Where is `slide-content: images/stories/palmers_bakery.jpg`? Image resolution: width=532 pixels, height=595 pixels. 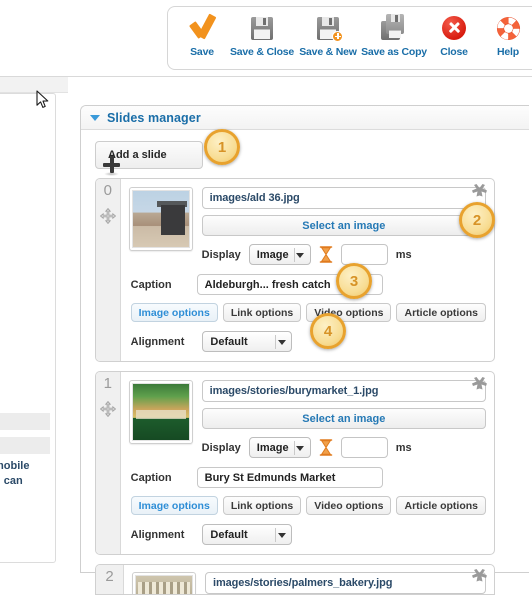 slide-content: images/stories/palmers_bakery.jpg is located at coordinates (309, 579).